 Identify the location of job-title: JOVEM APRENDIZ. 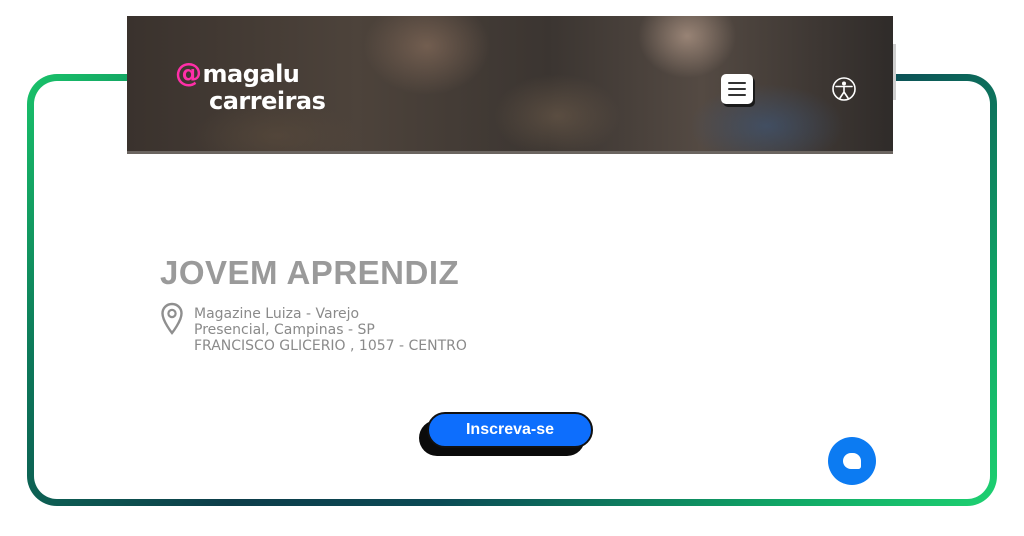
(310, 272).